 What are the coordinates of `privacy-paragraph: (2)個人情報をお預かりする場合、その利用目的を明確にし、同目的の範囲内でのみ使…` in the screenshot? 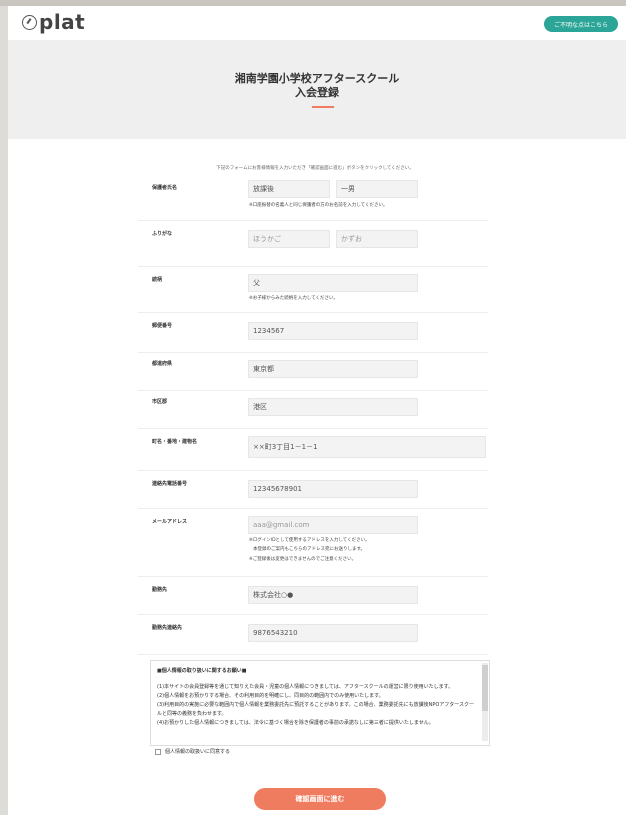 It's located at (270, 696).